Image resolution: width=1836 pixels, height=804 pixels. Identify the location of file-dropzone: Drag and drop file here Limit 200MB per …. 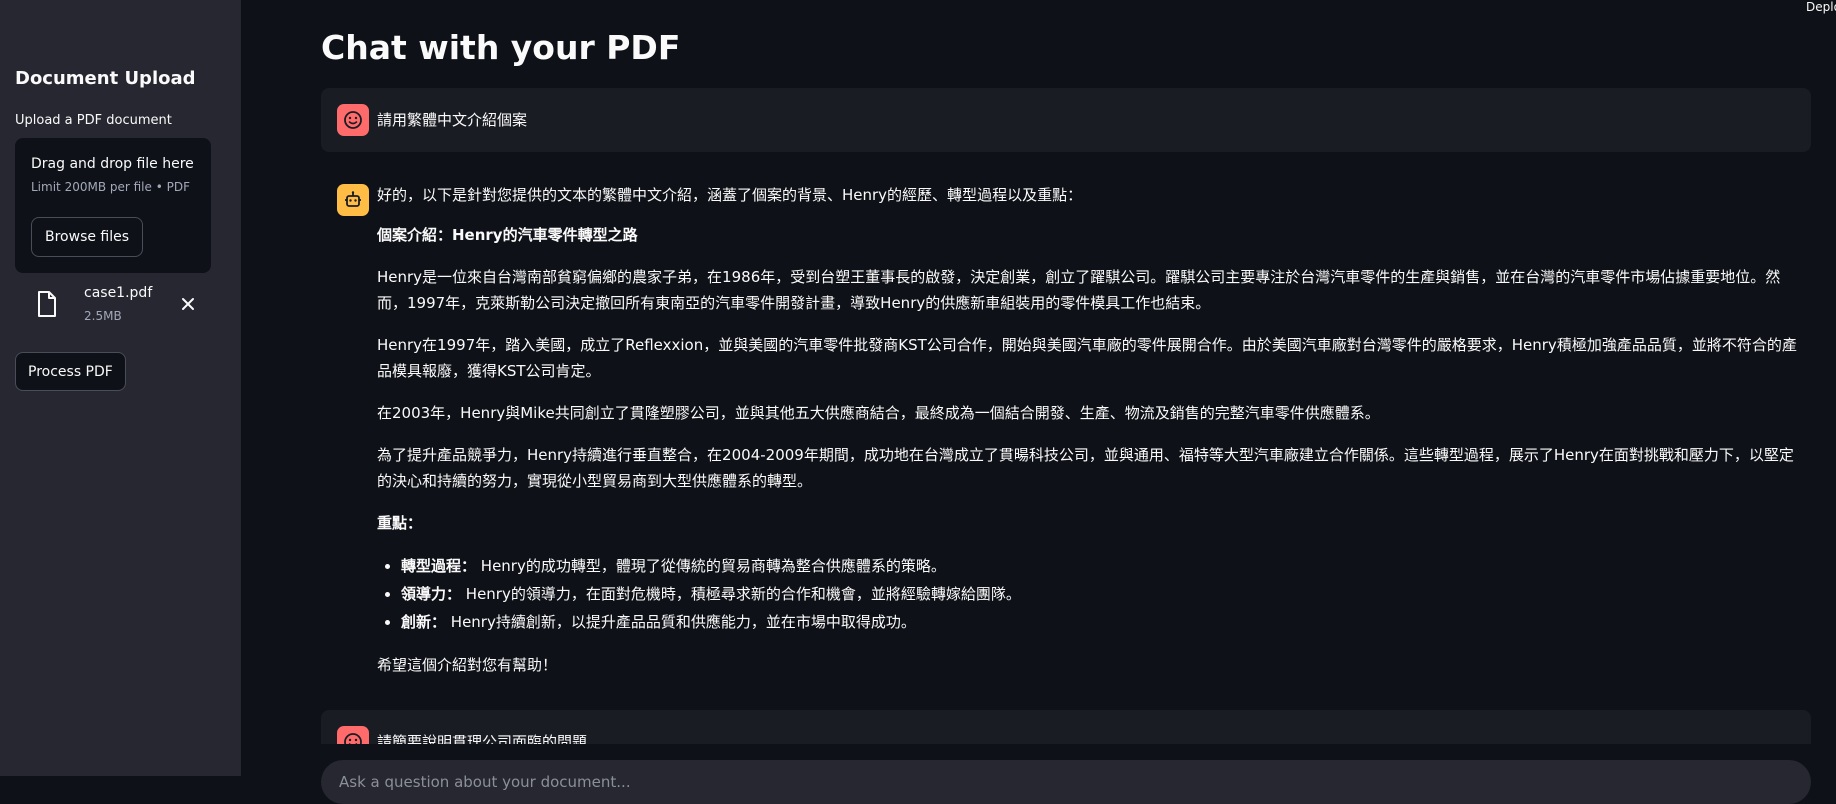
(113, 205).